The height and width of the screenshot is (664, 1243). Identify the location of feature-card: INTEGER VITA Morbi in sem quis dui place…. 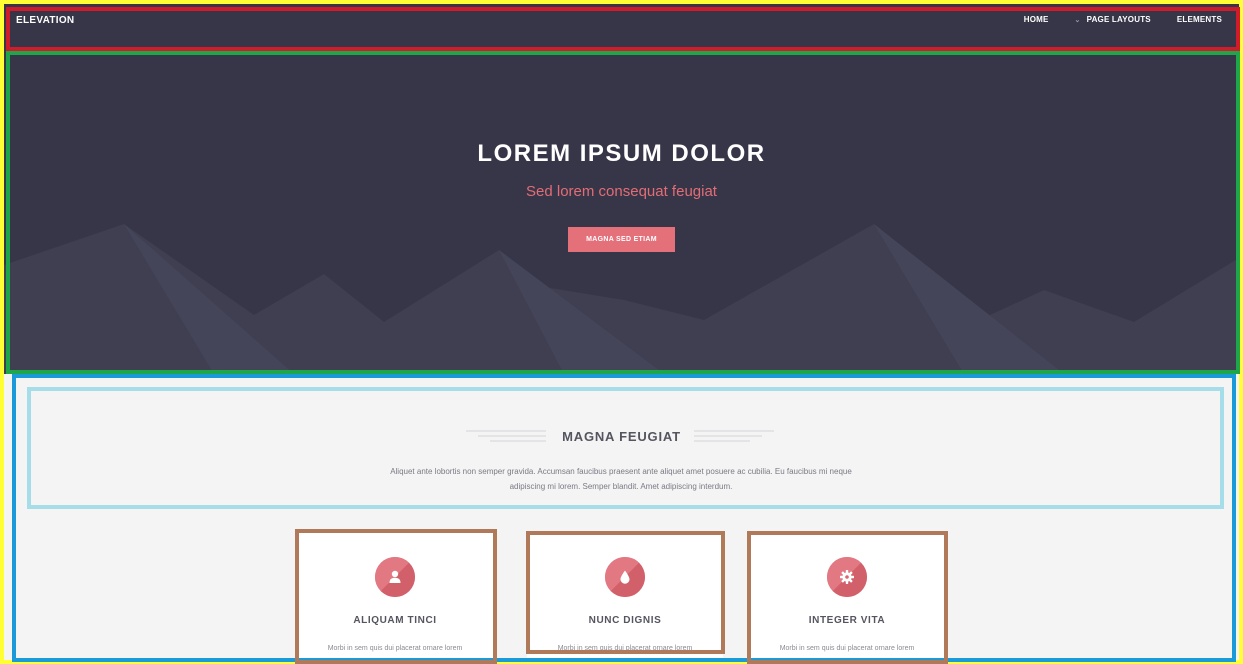
(847, 596).